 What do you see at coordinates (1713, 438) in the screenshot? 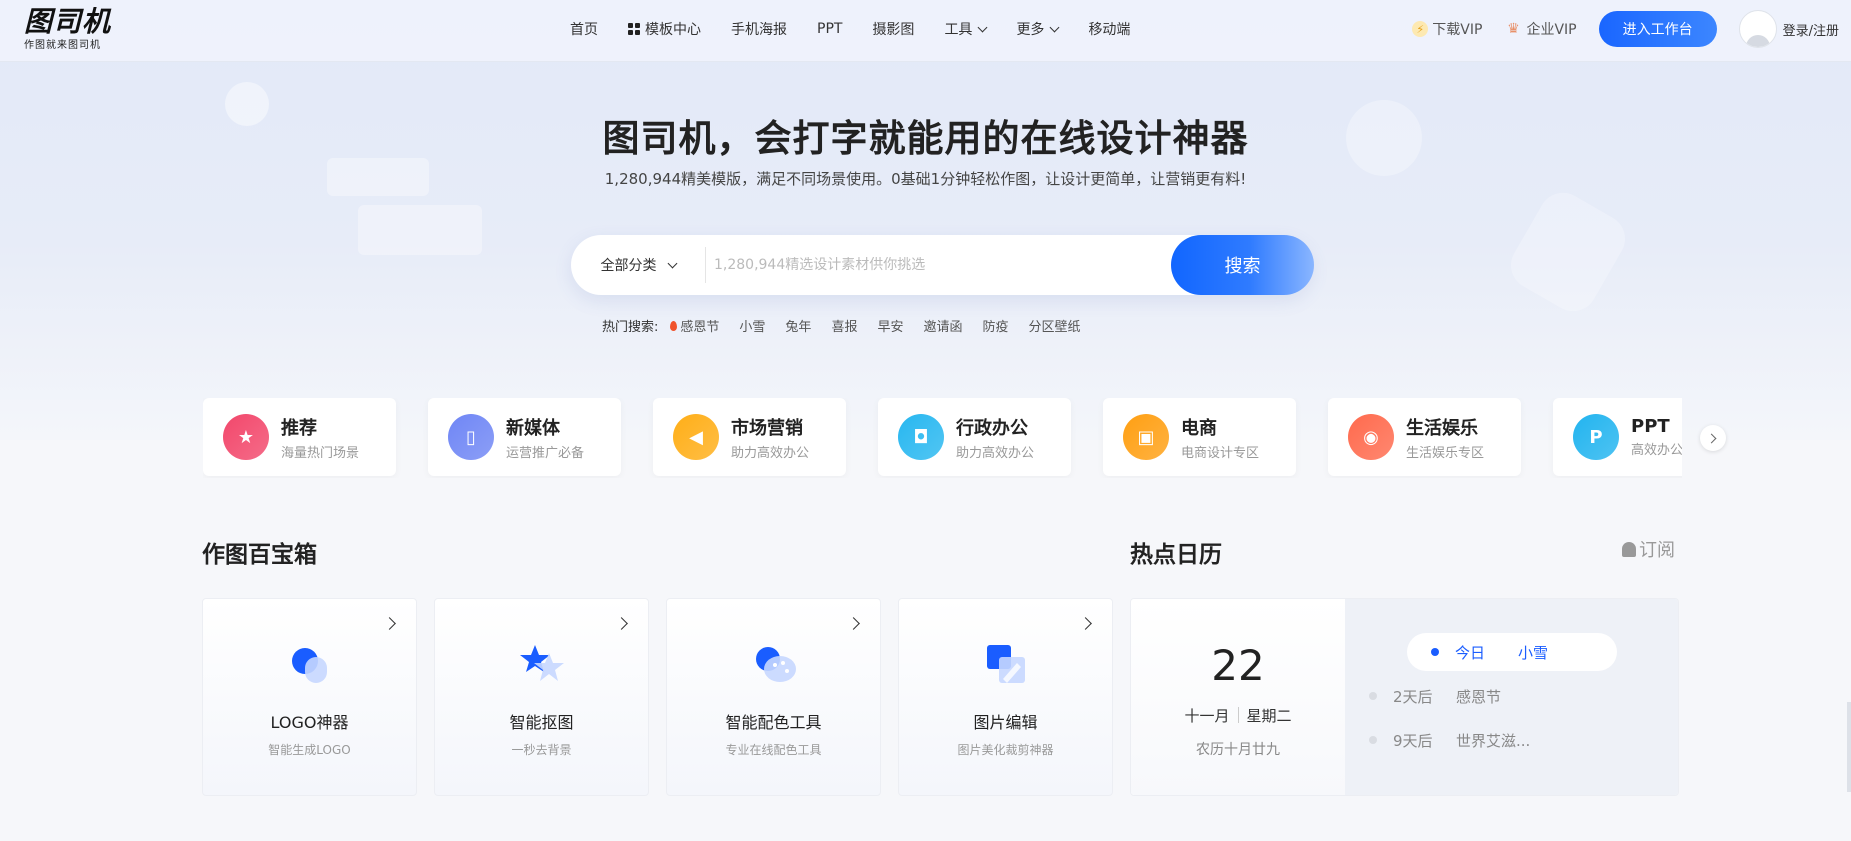
I see `category-next-button` at bounding box center [1713, 438].